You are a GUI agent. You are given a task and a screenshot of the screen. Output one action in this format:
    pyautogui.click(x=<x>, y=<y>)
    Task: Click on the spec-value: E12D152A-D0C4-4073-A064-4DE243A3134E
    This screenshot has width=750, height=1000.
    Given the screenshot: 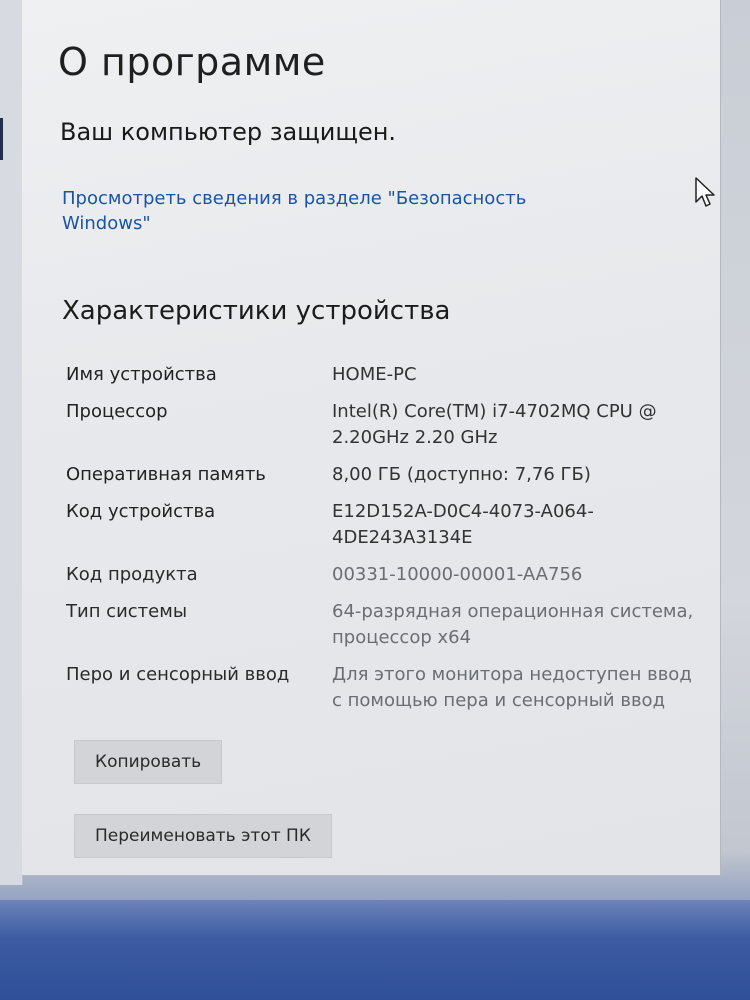 What is the action you would take?
    pyautogui.click(x=463, y=524)
    